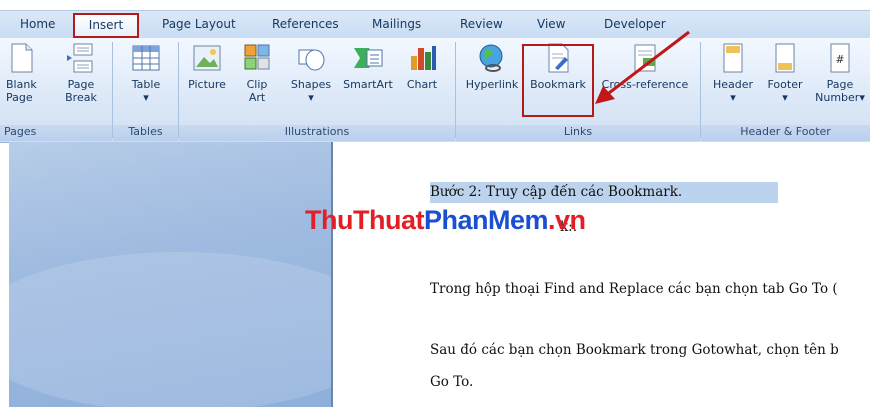 The image size is (870, 407). Describe the element at coordinates (422, 84) in the screenshot. I see `chart-label: Chart` at that location.